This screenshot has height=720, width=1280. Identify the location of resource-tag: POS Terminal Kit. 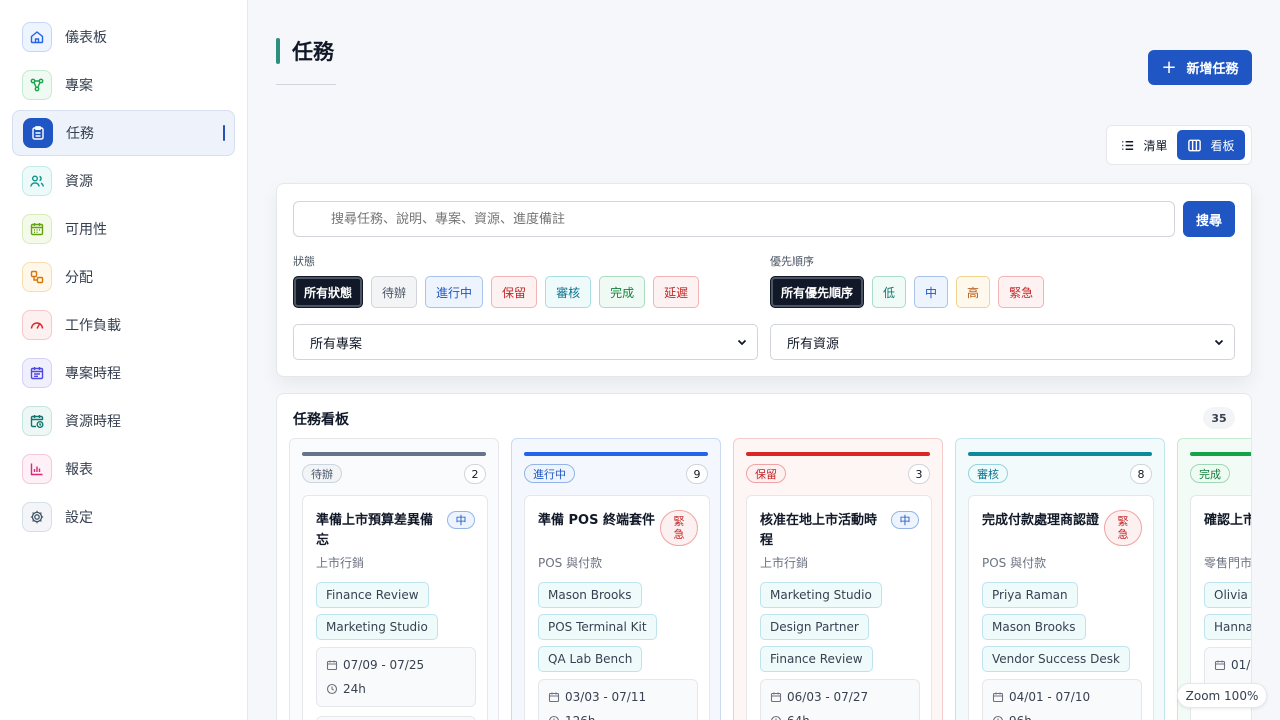
(597, 627).